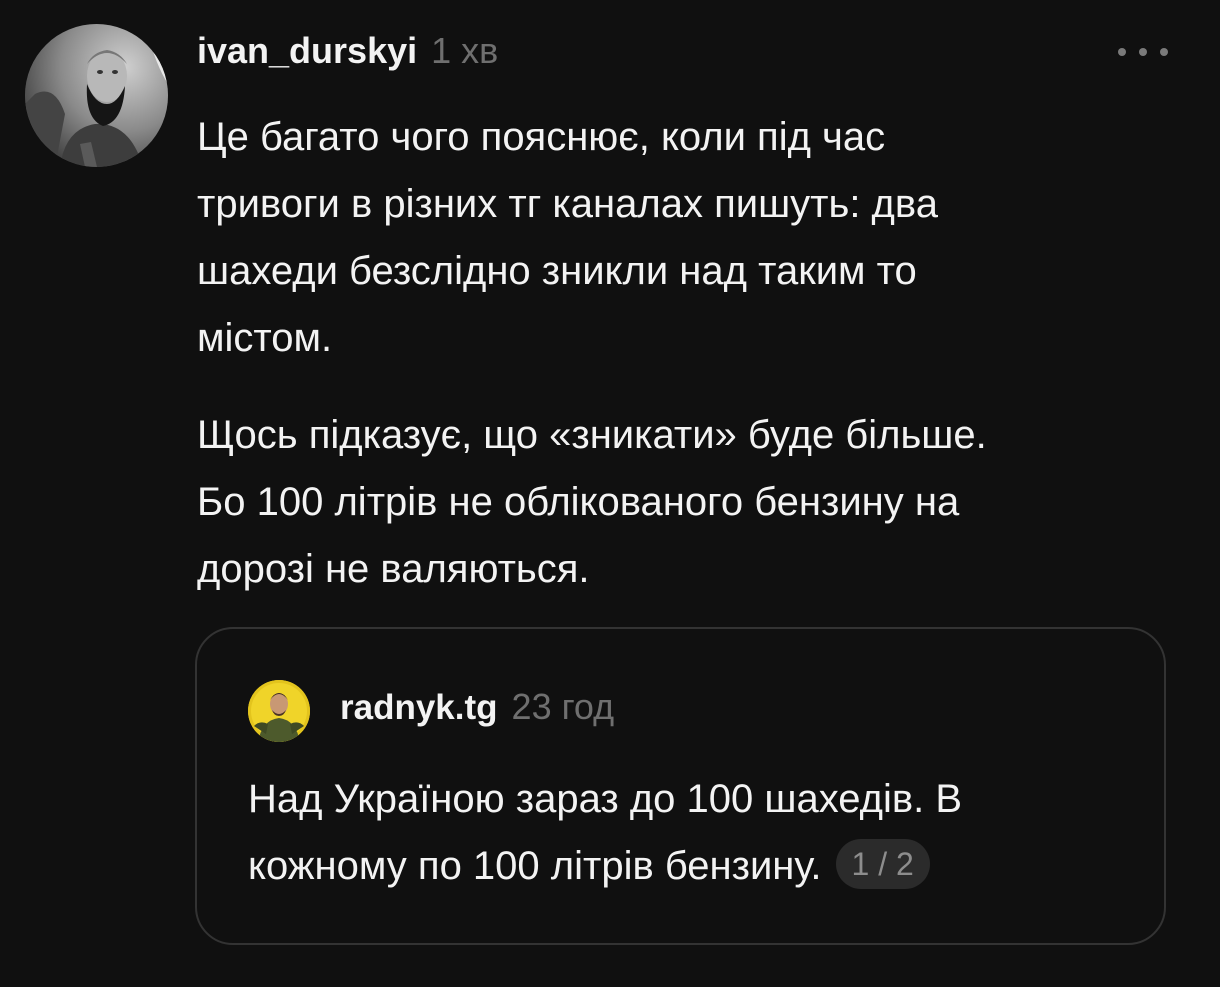 The width and height of the screenshot is (1220, 987). What do you see at coordinates (307, 51) in the screenshot?
I see `username: ivan_durskyi` at bounding box center [307, 51].